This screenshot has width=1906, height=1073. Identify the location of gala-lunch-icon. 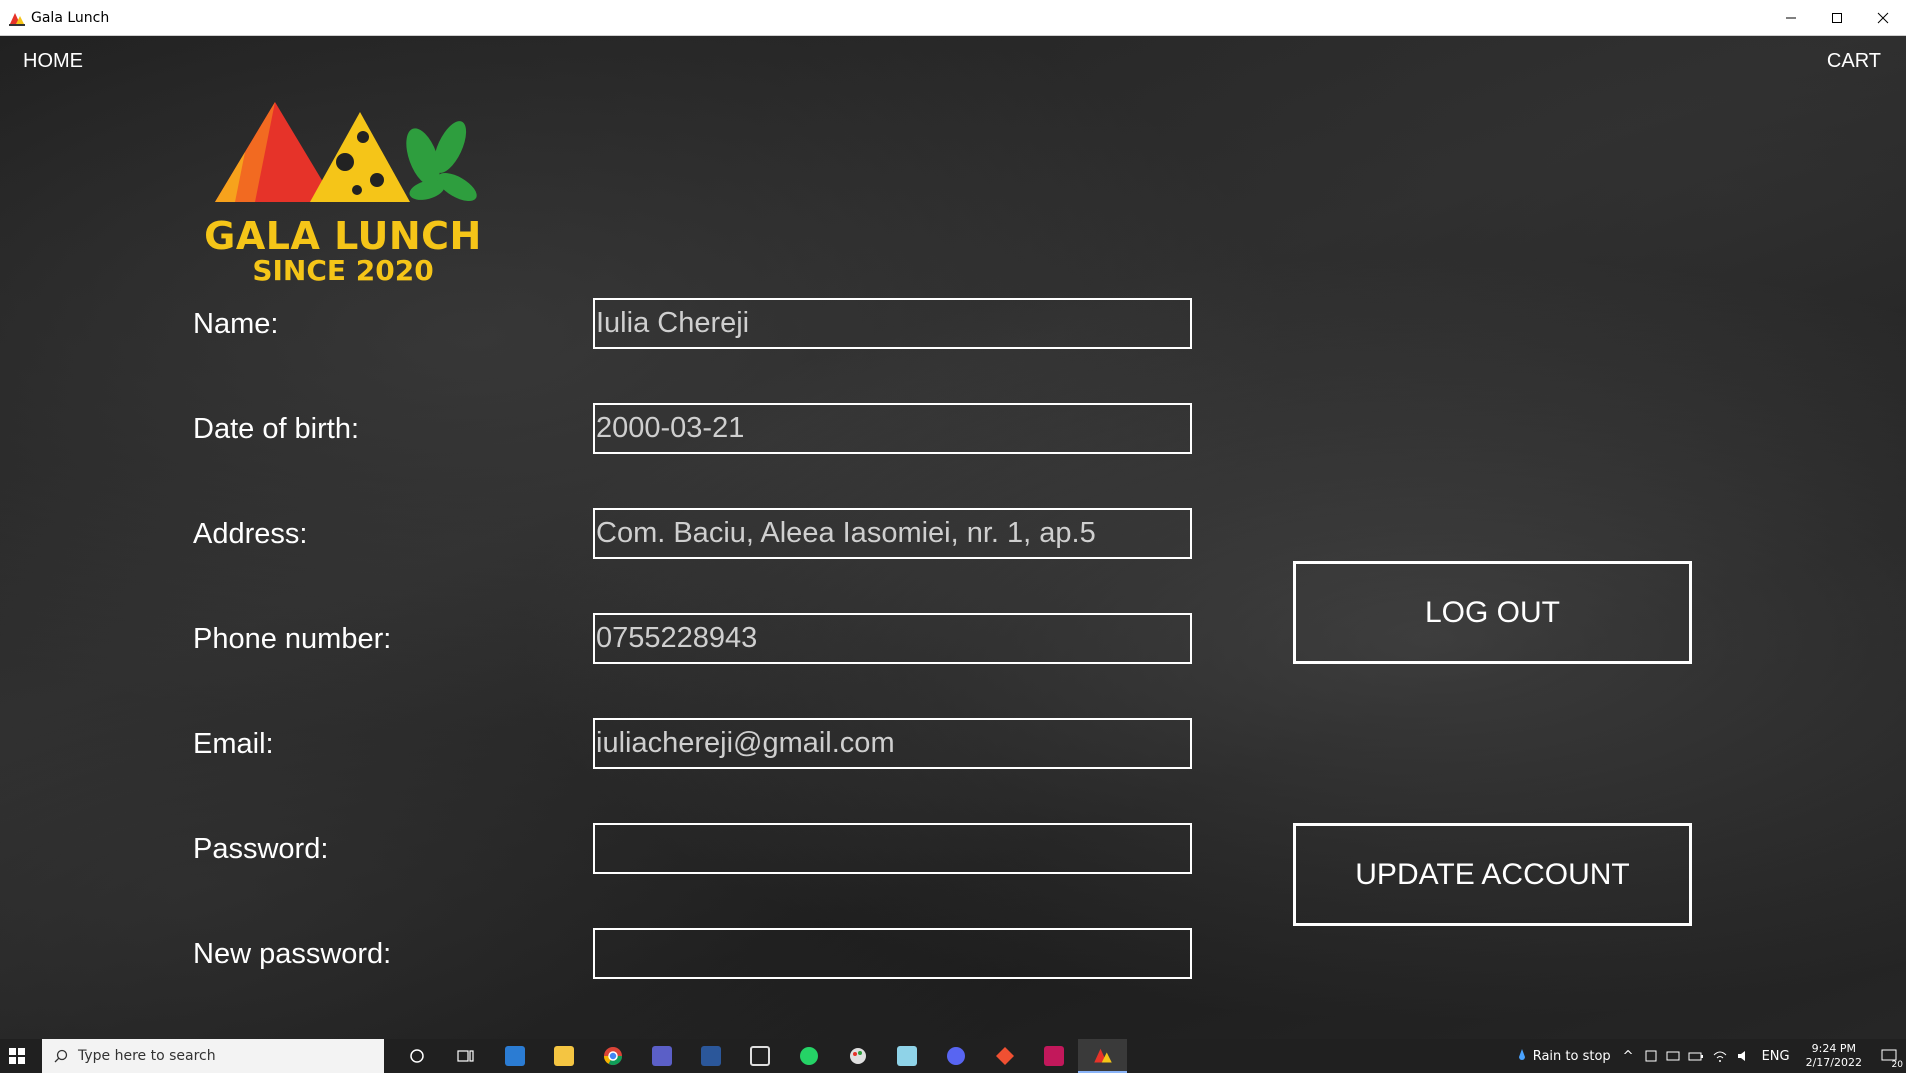
(1102, 1055).